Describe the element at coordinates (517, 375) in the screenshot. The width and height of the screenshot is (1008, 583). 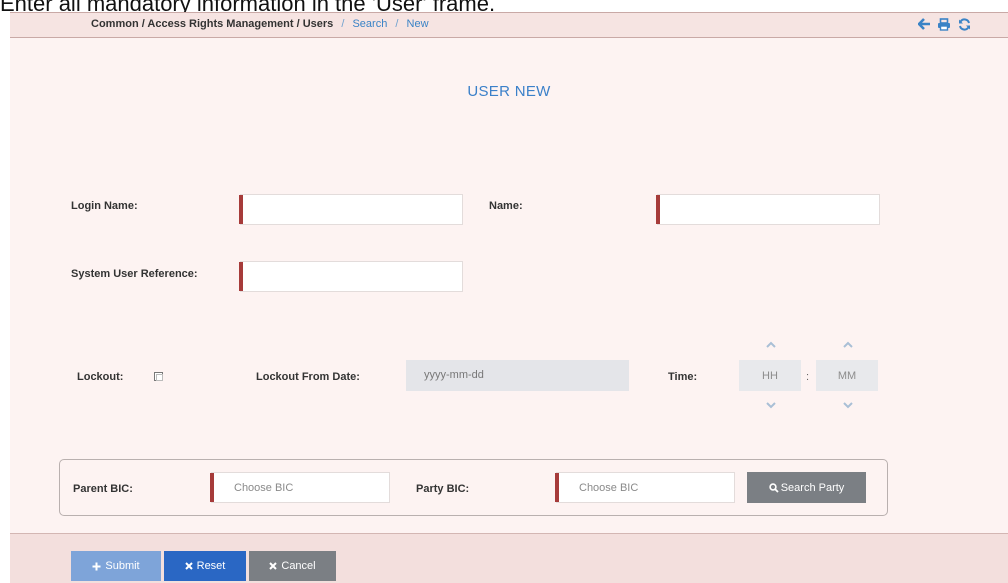
I see `lockout-from-date-input: yyyy-mm-dd` at that location.